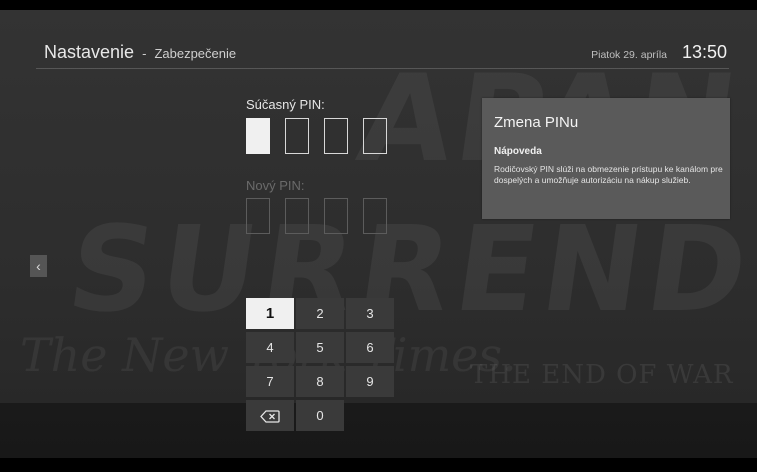  Describe the element at coordinates (536, 122) in the screenshot. I see `help-title: Zmena PINu` at that location.